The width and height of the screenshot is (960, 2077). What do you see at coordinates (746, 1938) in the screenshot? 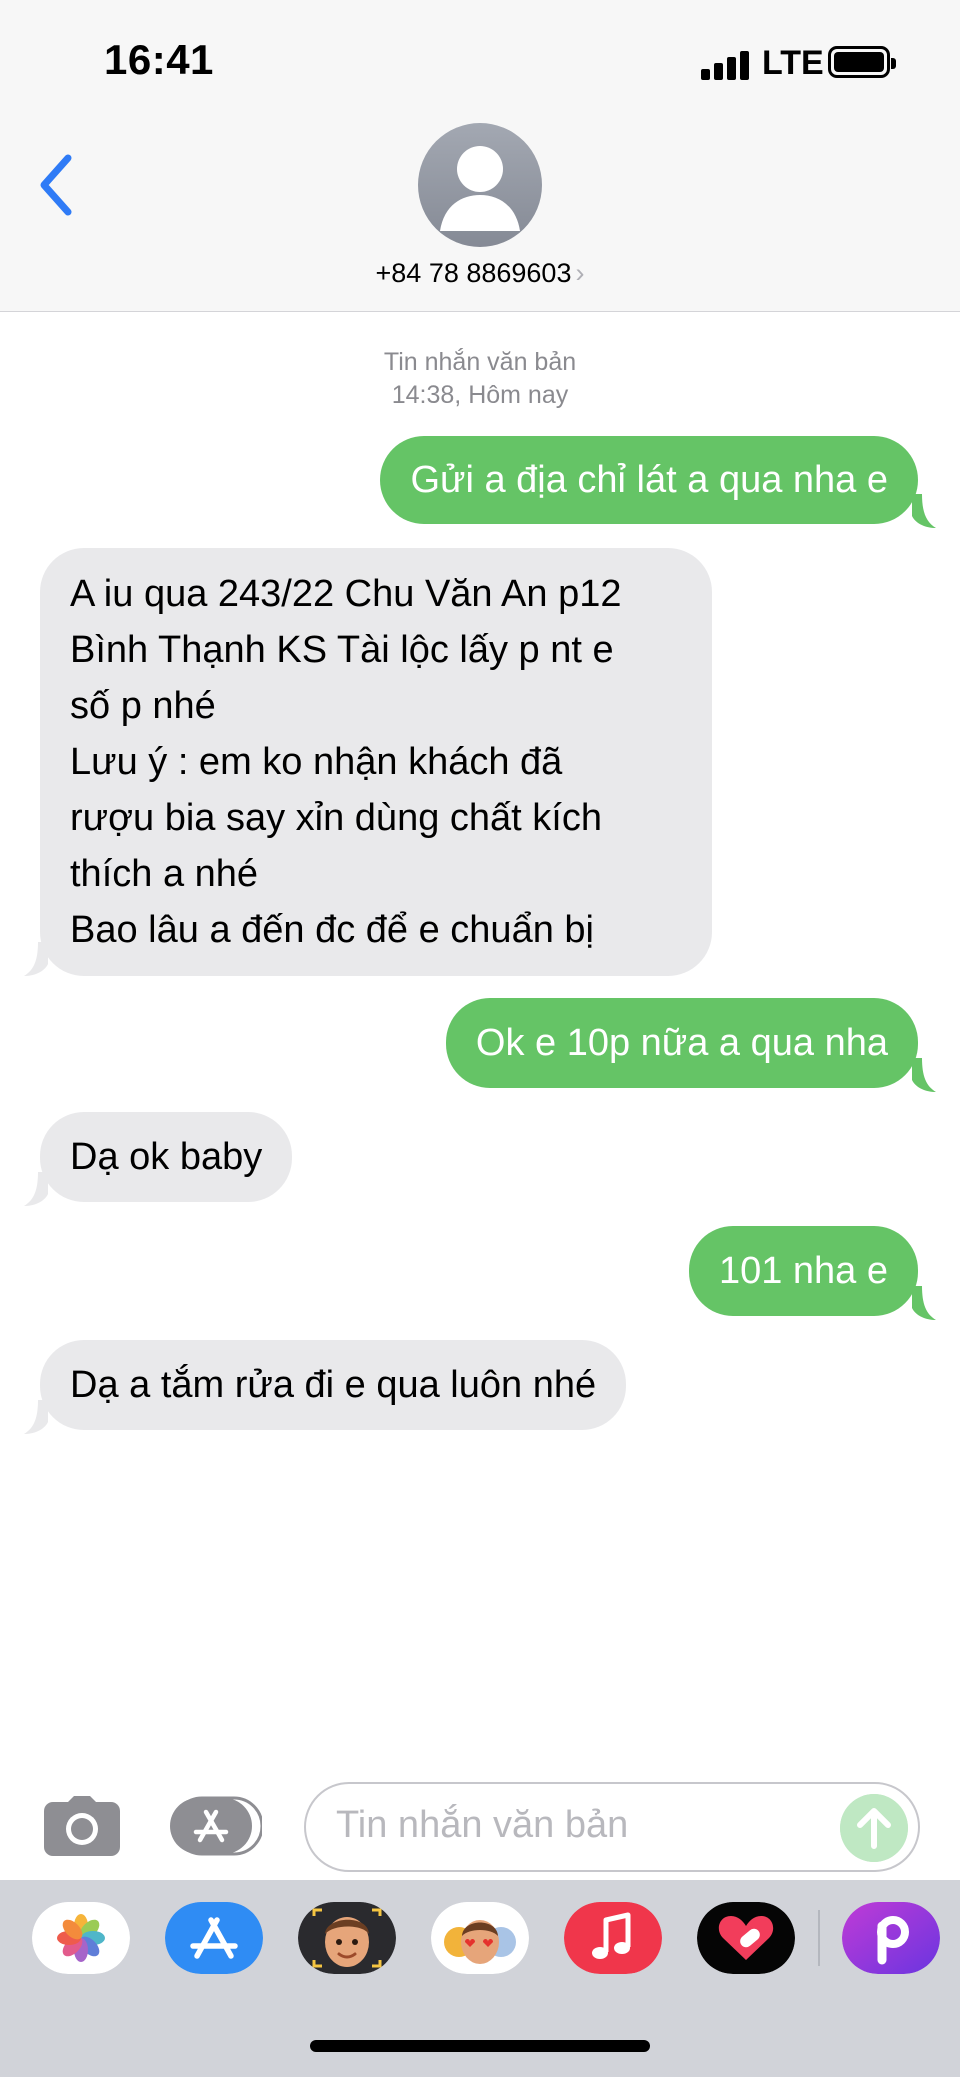
I see `digital-touch-app-button` at bounding box center [746, 1938].